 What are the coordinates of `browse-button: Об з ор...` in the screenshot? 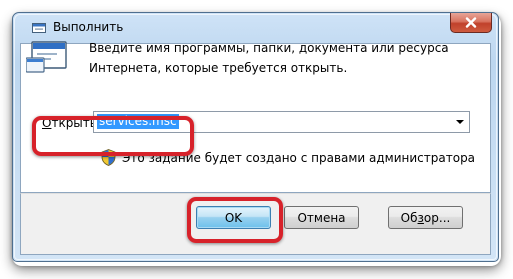 It's located at (425, 217).